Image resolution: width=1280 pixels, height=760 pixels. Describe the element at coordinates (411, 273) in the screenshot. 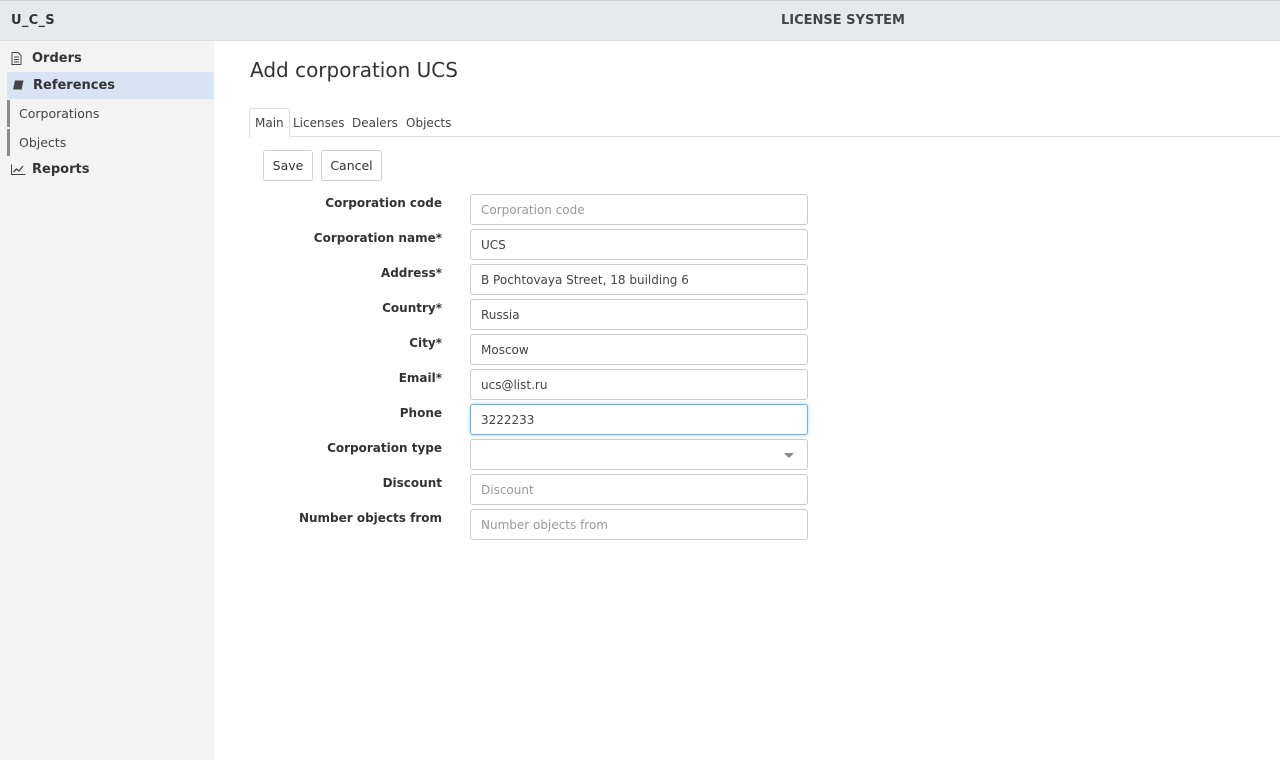

I see `address-label: Address*` at that location.